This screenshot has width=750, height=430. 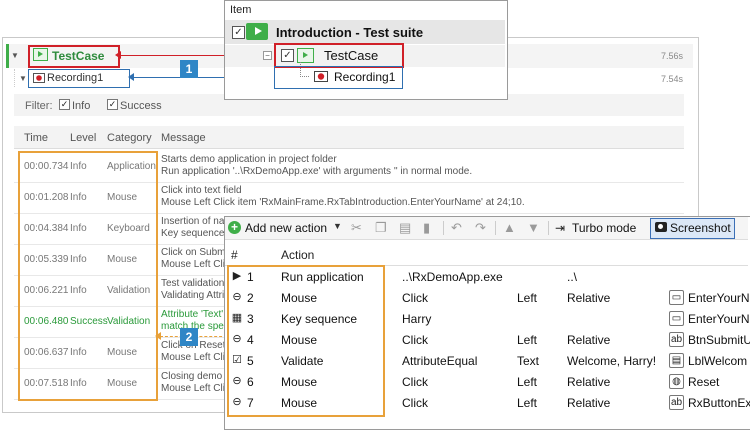 What do you see at coordinates (381, 228) in the screenshot?
I see `copy-icon: ❐` at bounding box center [381, 228].